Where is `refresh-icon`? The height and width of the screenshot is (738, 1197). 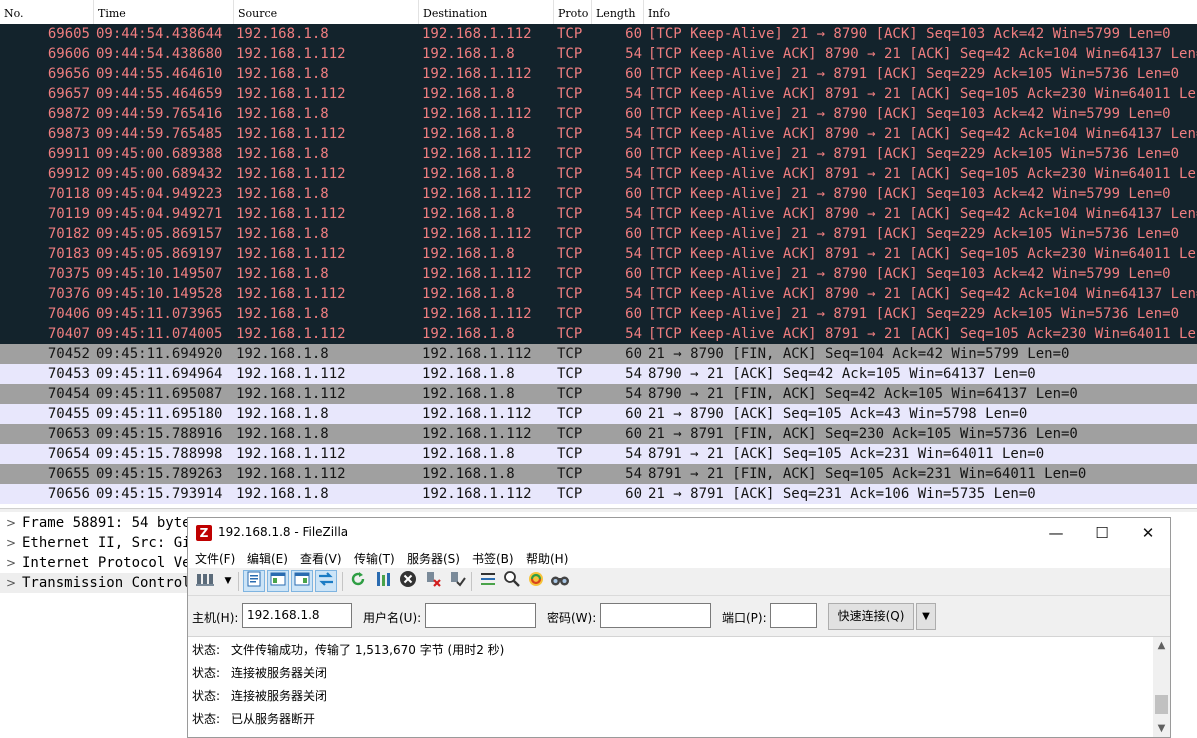 refresh-icon is located at coordinates (358, 581).